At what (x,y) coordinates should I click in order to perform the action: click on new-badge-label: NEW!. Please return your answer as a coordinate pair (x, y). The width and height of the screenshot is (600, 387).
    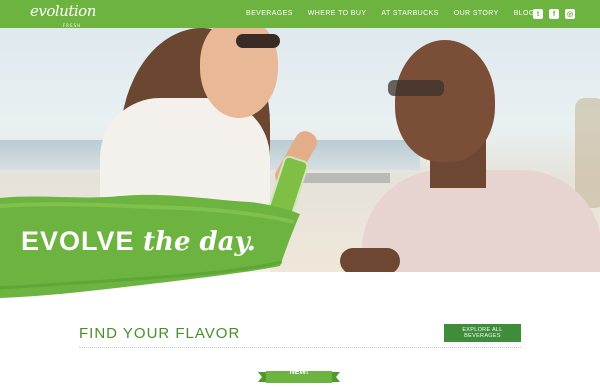
    Looking at the image, I should click on (299, 372).